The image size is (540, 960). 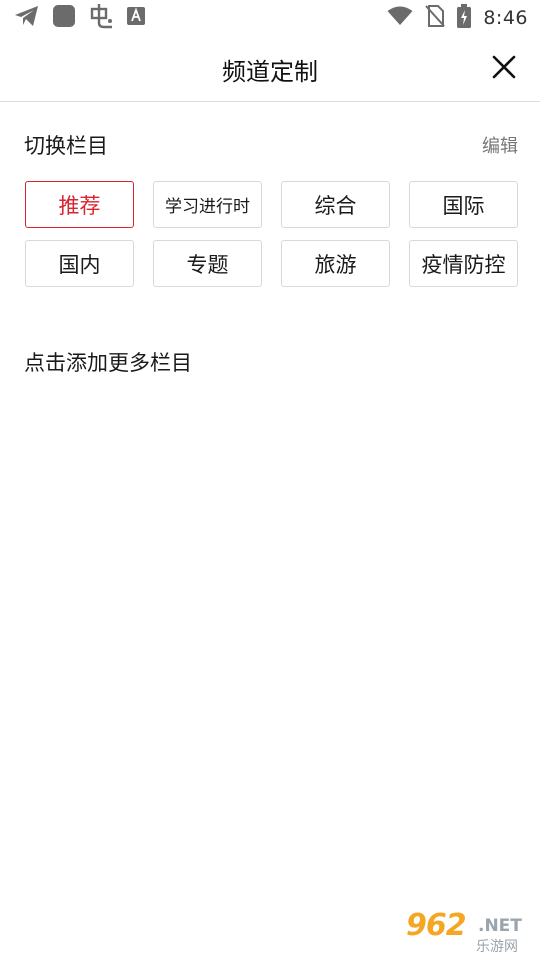 I want to click on status-left, so click(x=80, y=18).